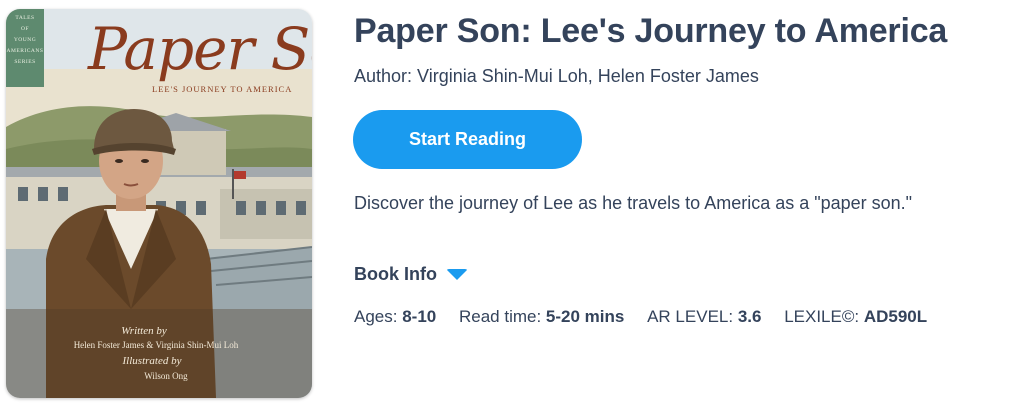  What do you see at coordinates (395, 274) in the screenshot?
I see `book-info-label: Book Info` at bounding box center [395, 274].